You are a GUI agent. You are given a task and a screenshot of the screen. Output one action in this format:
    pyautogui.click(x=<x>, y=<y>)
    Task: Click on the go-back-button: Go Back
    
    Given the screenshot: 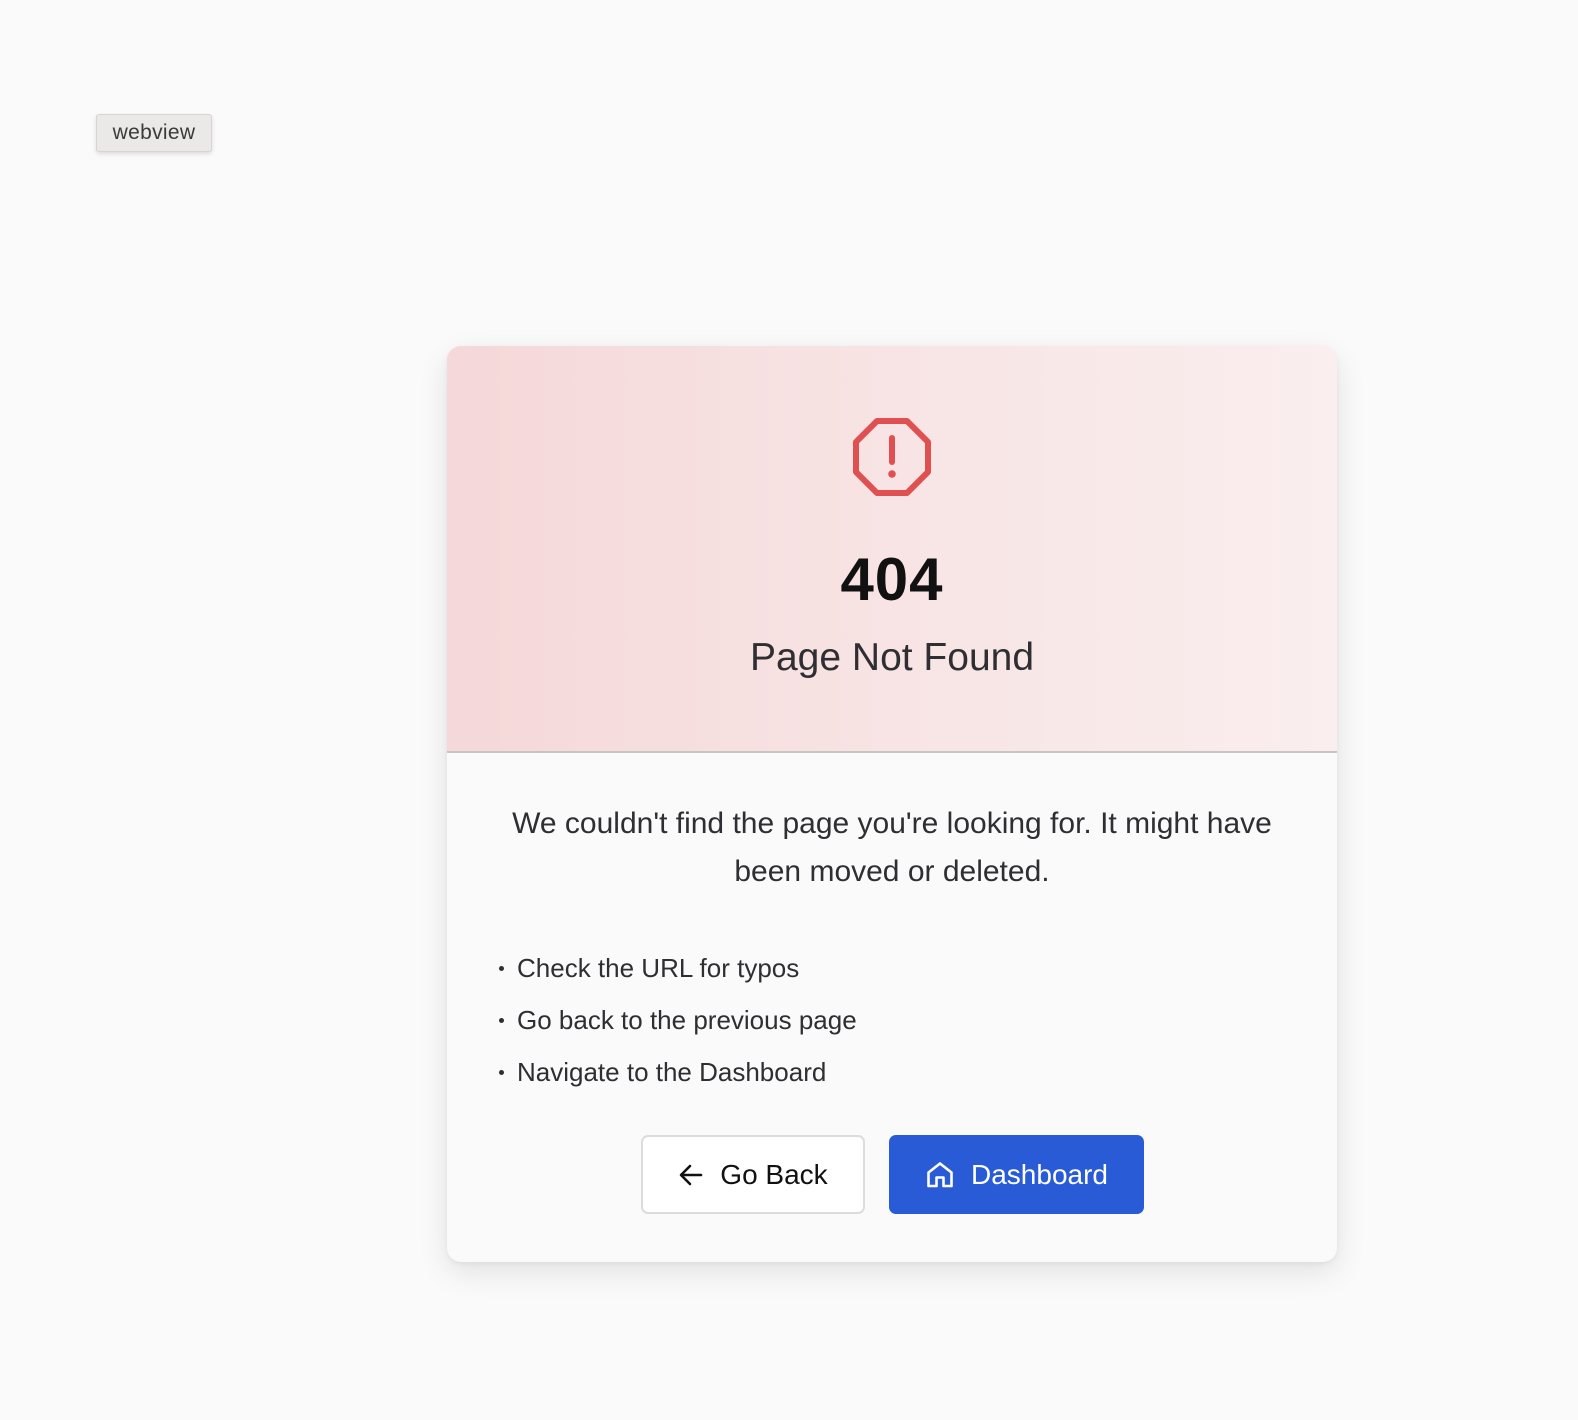 What is the action you would take?
    pyautogui.click(x=753, y=1174)
    